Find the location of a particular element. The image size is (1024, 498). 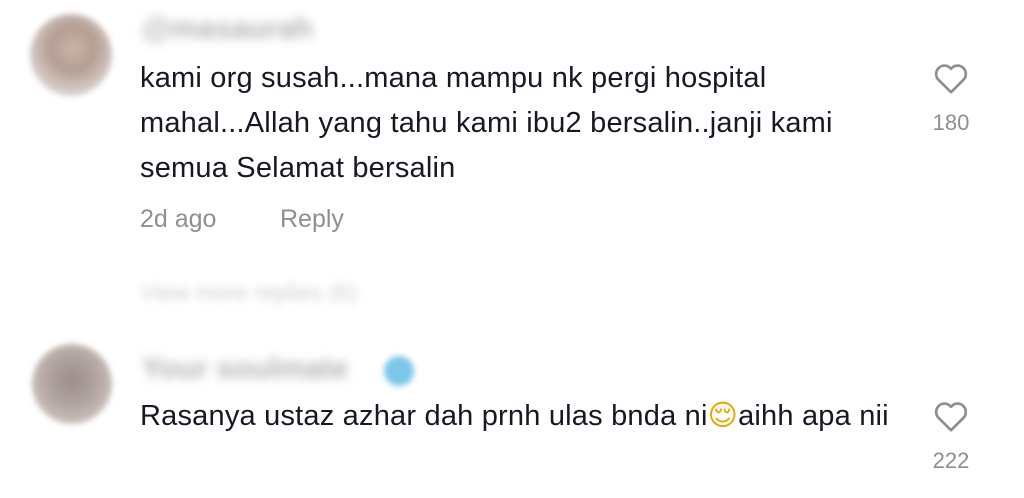

verified-badge-icon is located at coordinates (399, 371).